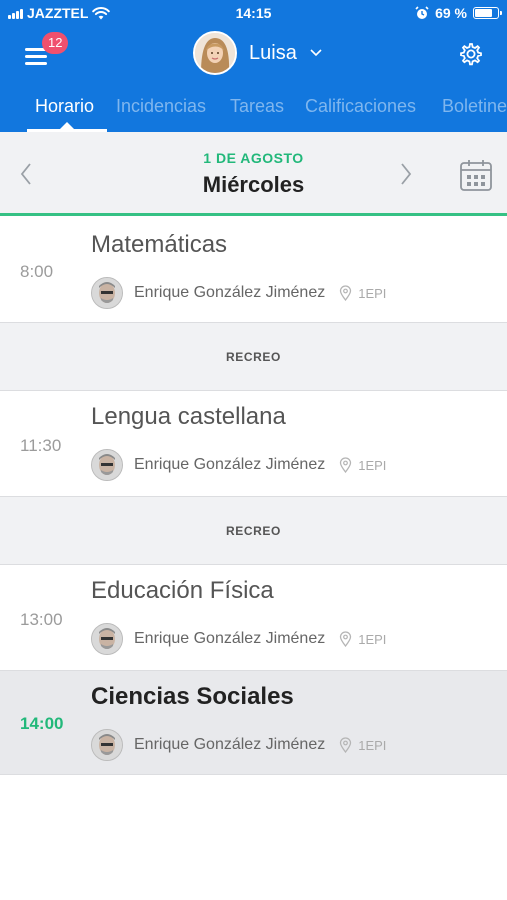 Image resolution: width=507 pixels, height=900 pixels. What do you see at coordinates (253, 158) in the screenshot?
I see `date-label: 1 DE AGOSTO` at bounding box center [253, 158].